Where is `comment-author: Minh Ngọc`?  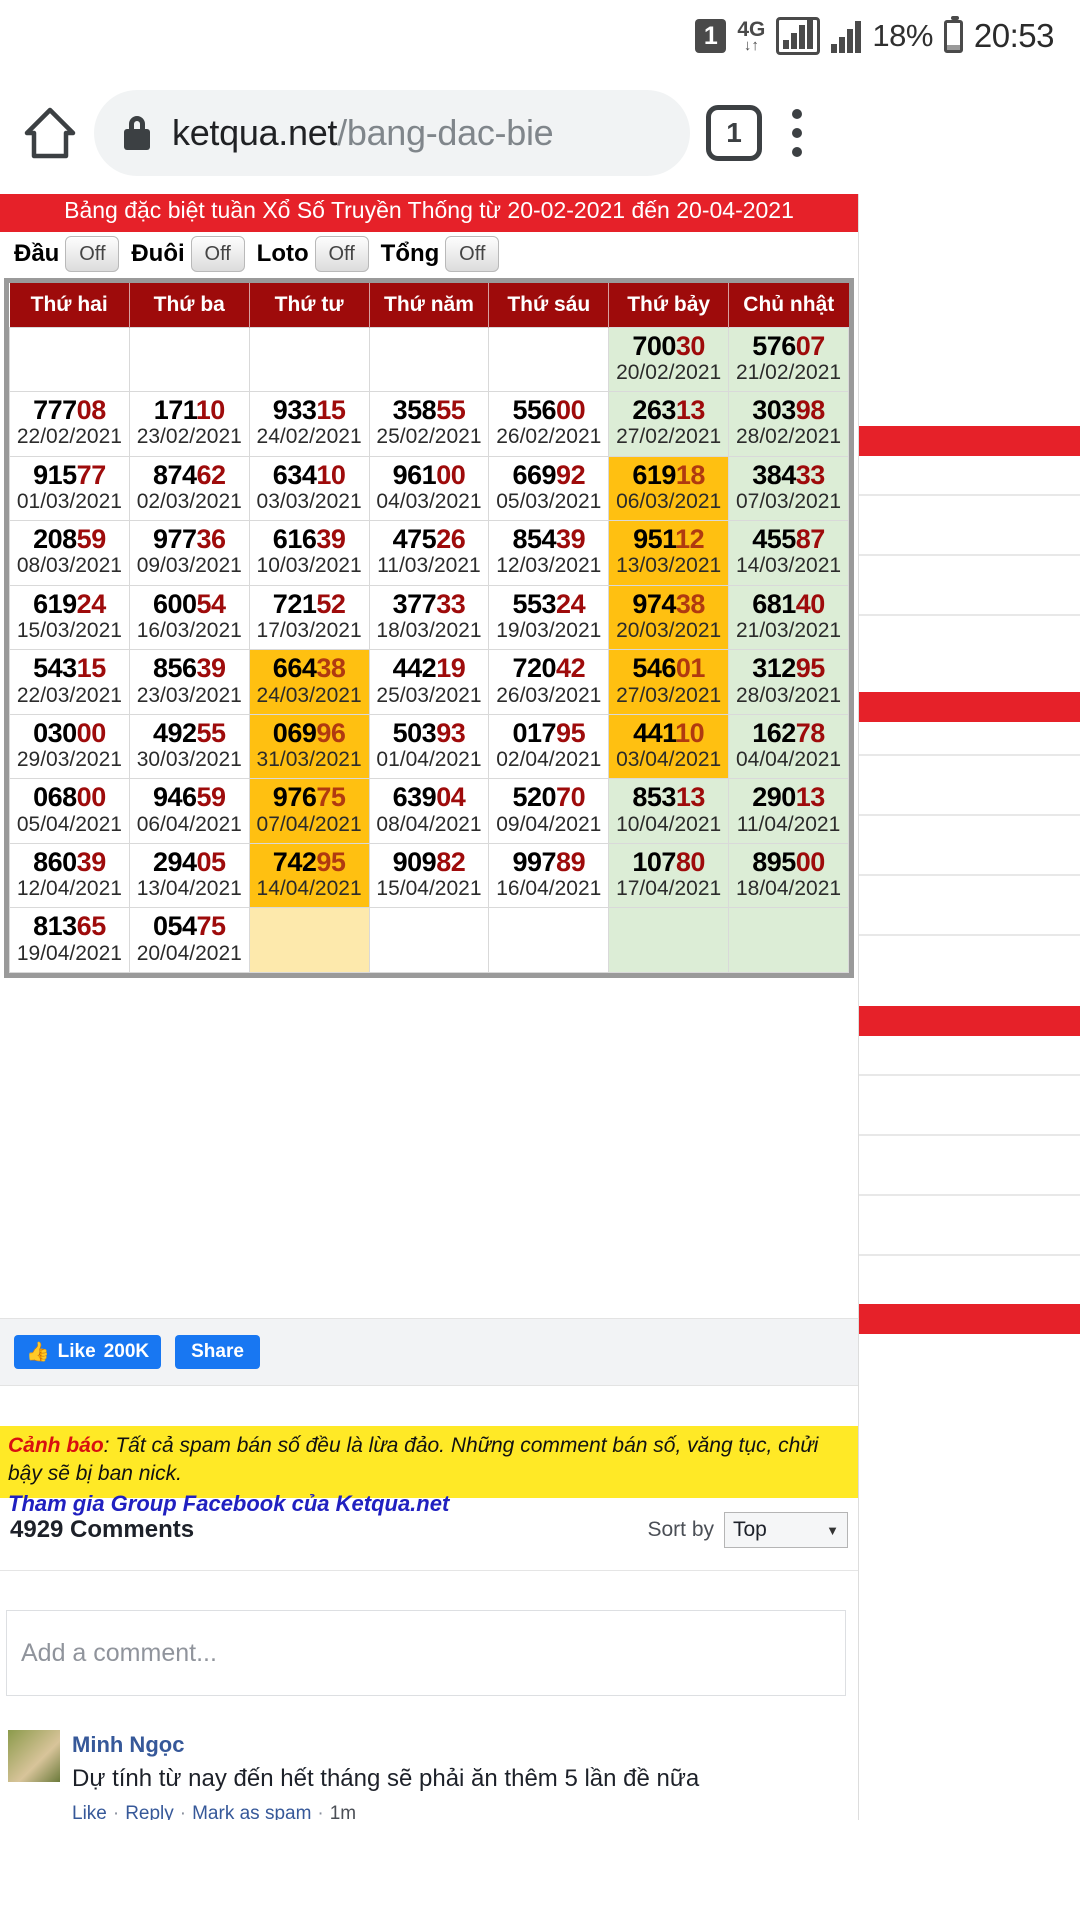
comment-author: Minh Ngọc is located at coordinates (461, 1745).